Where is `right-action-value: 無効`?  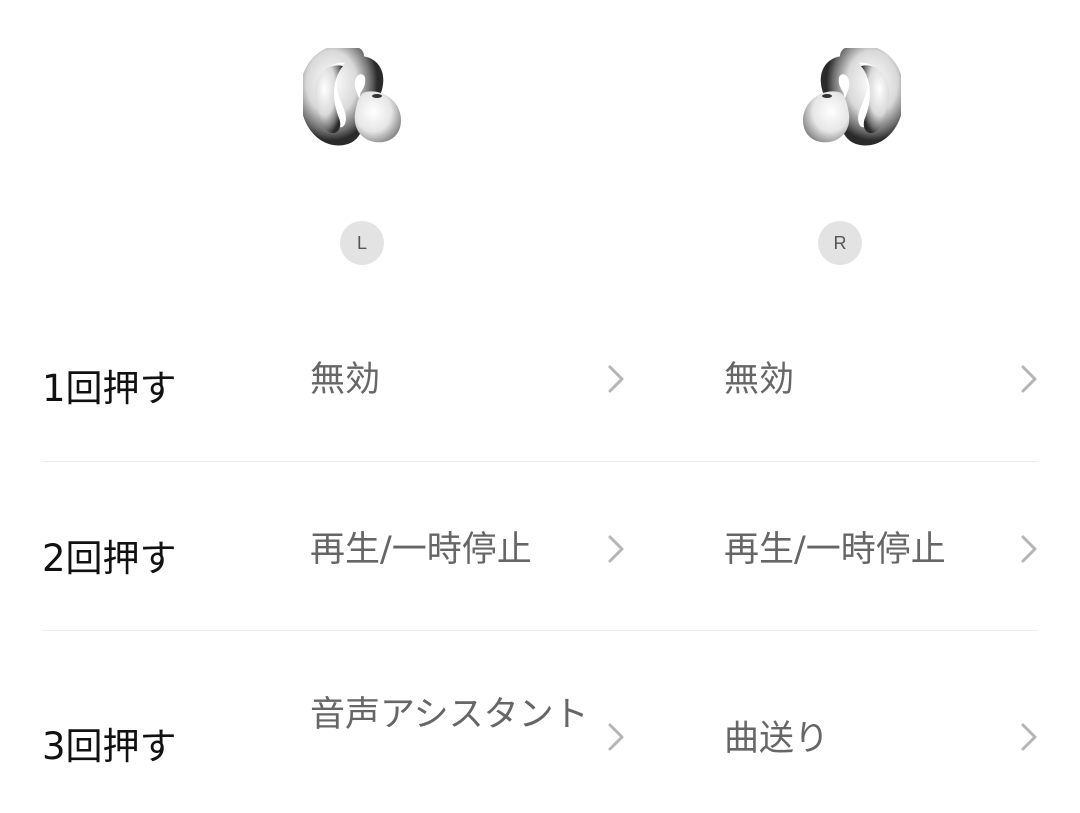
right-action-value: 無効 is located at coordinates (864, 380).